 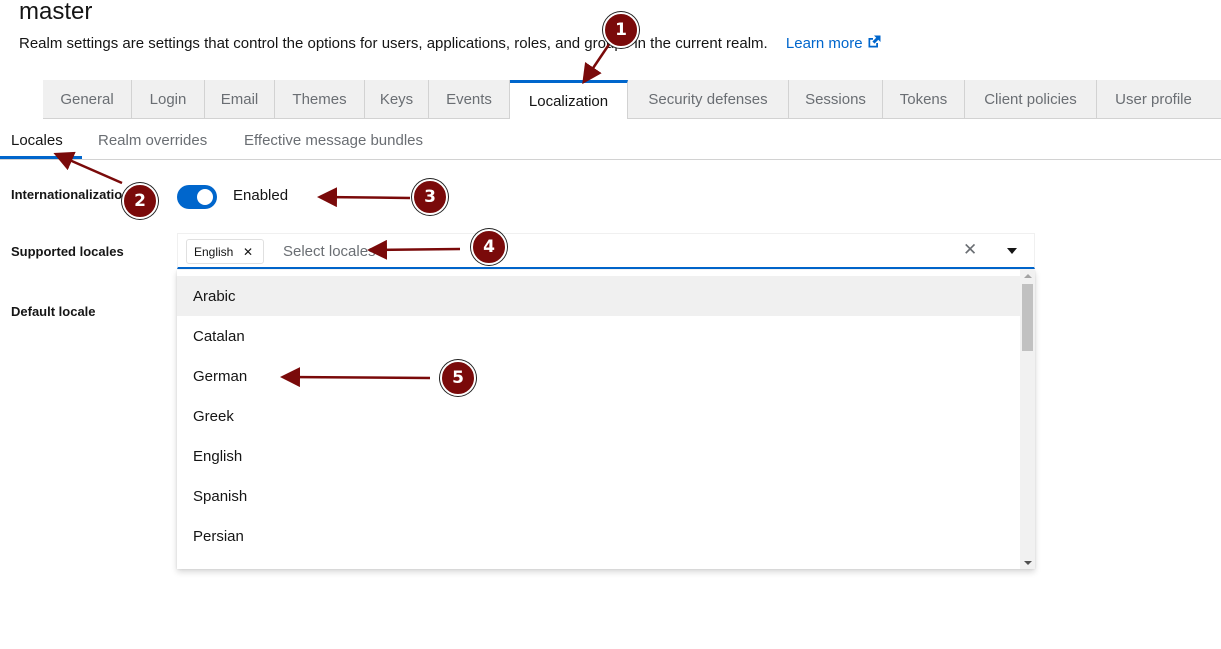 What do you see at coordinates (67, 251) in the screenshot?
I see `supported-locales-label: Supported locales` at bounding box center [67, 251].